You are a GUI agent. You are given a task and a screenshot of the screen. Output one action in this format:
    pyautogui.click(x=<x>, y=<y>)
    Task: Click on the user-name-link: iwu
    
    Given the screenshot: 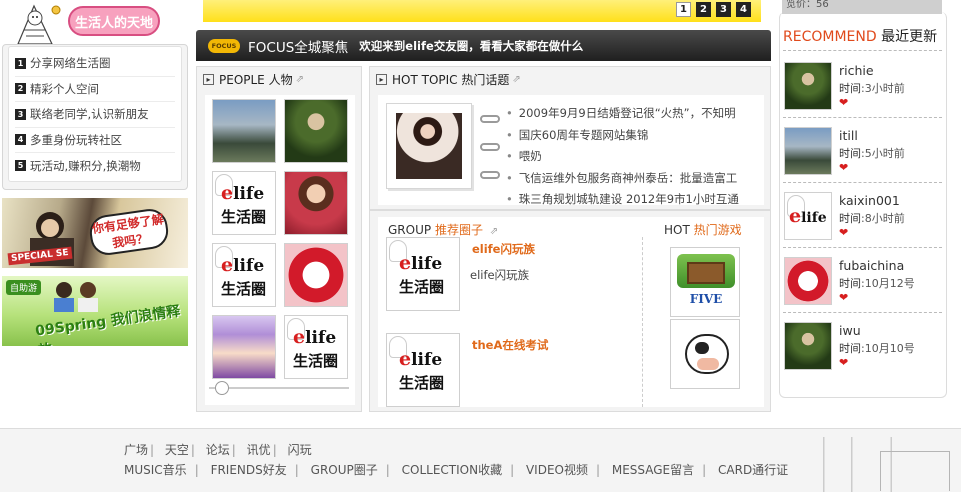 What is the action you would take?
    pyautogui.click(x=850, y=330)
    